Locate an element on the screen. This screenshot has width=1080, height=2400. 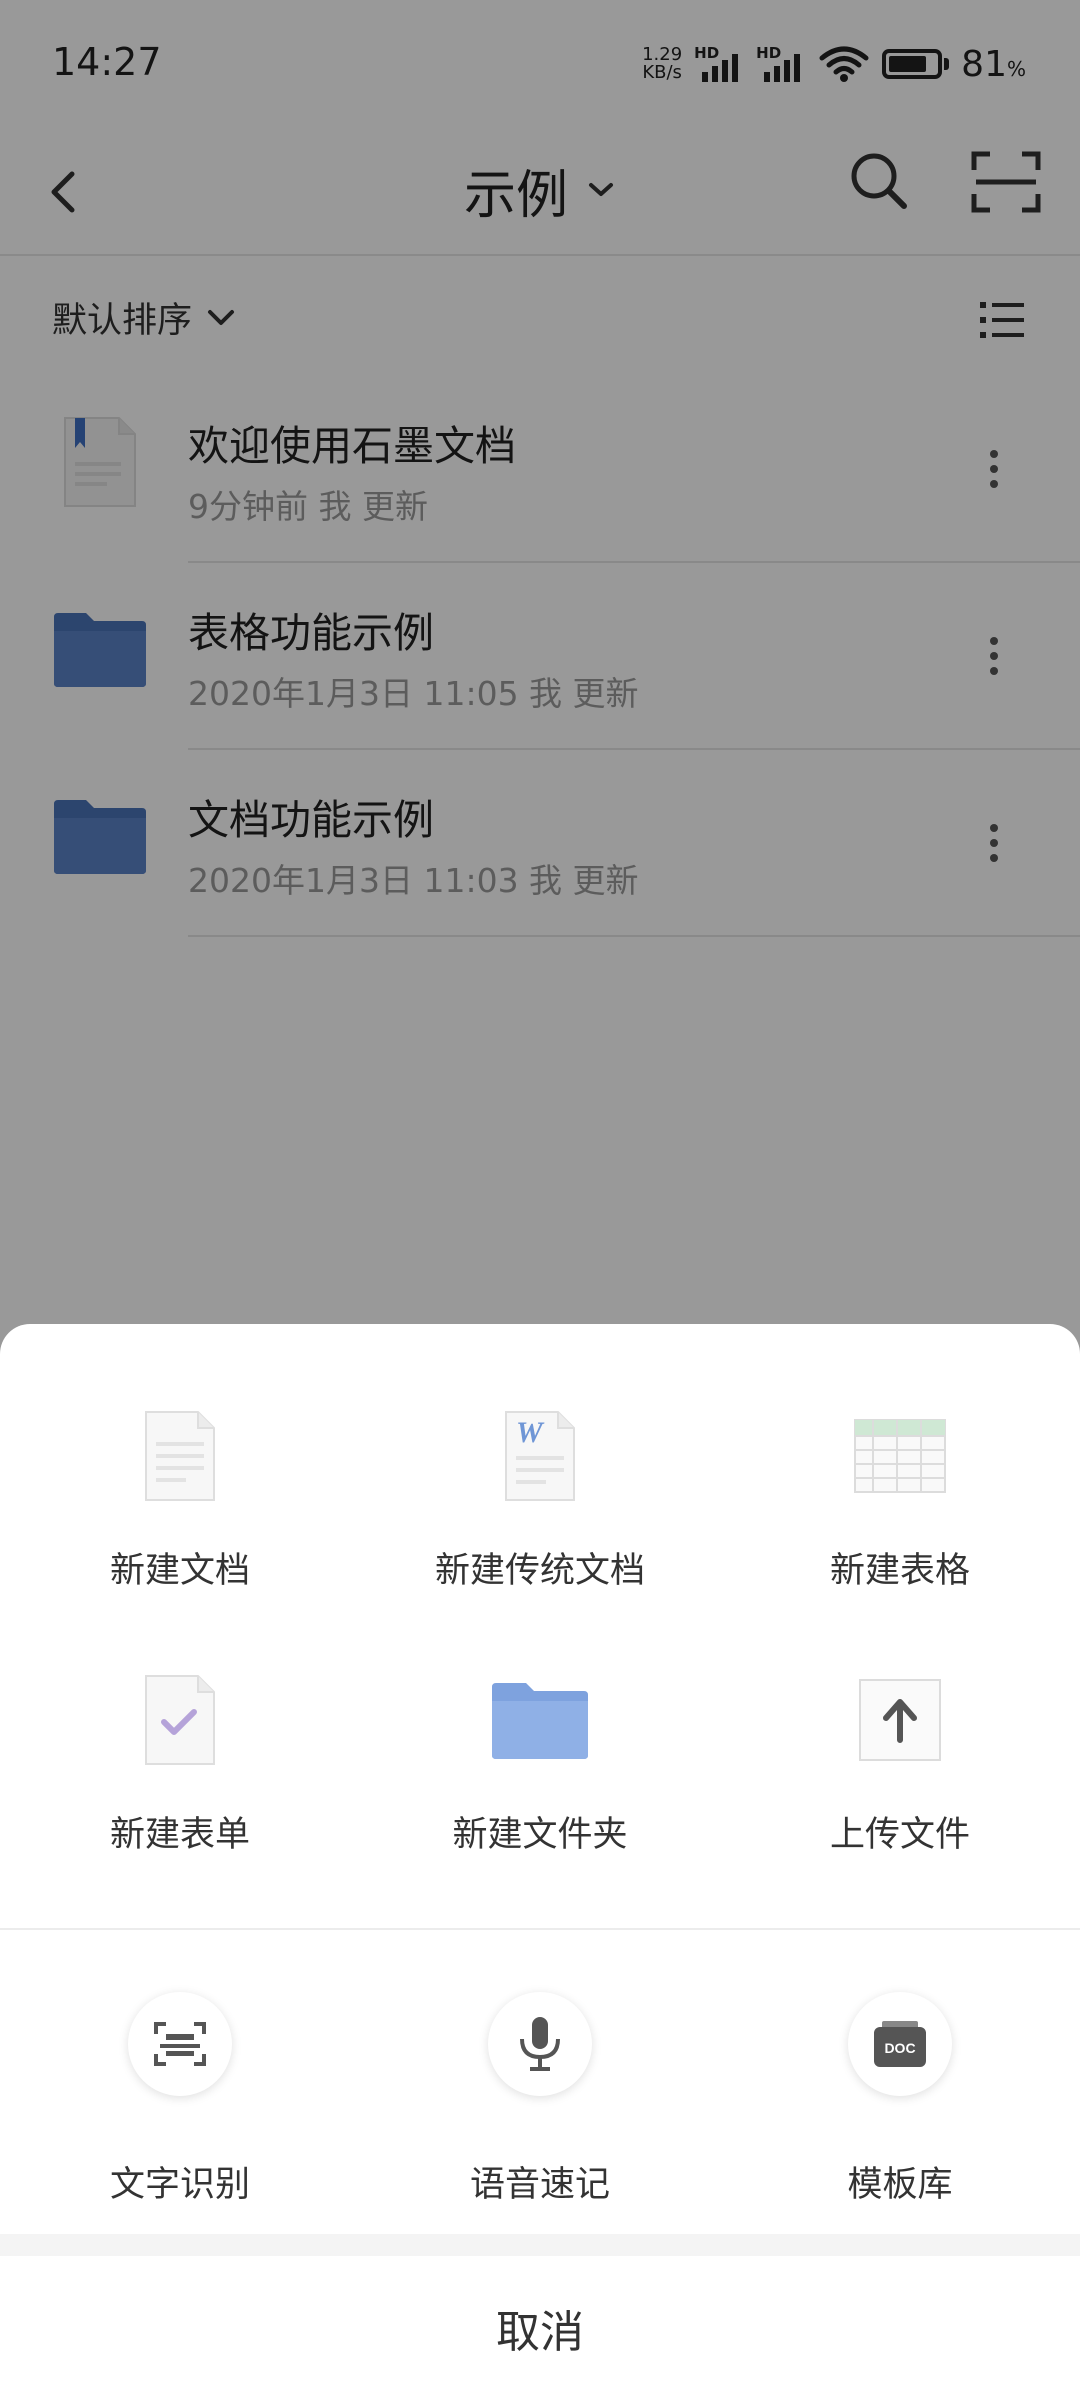
sheet-divider is located at coordinates (540, 1929).